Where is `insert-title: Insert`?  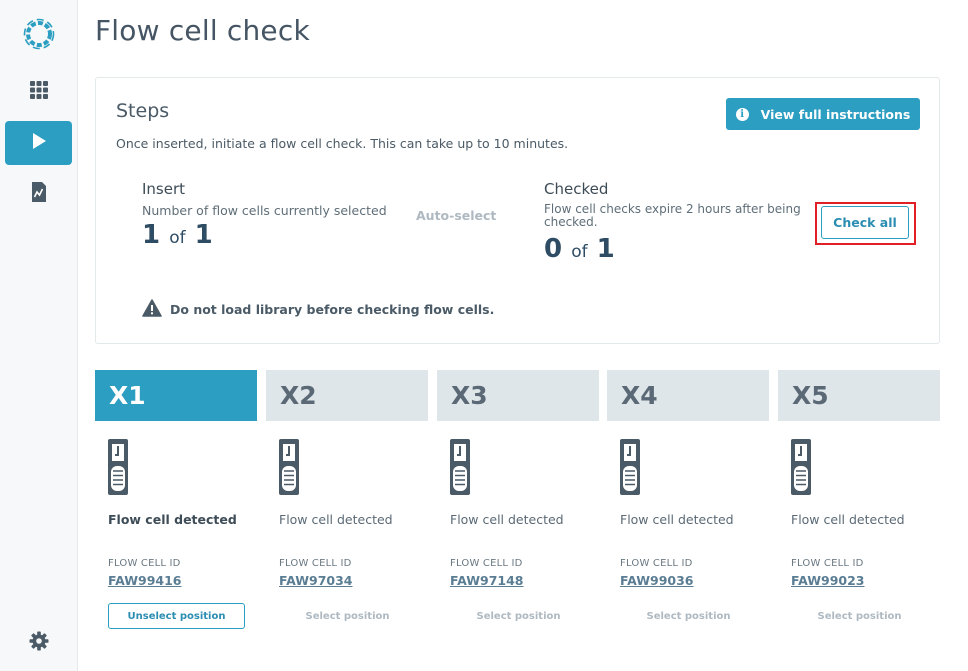
insert-title: Insert is located at coordinates (164, 189).